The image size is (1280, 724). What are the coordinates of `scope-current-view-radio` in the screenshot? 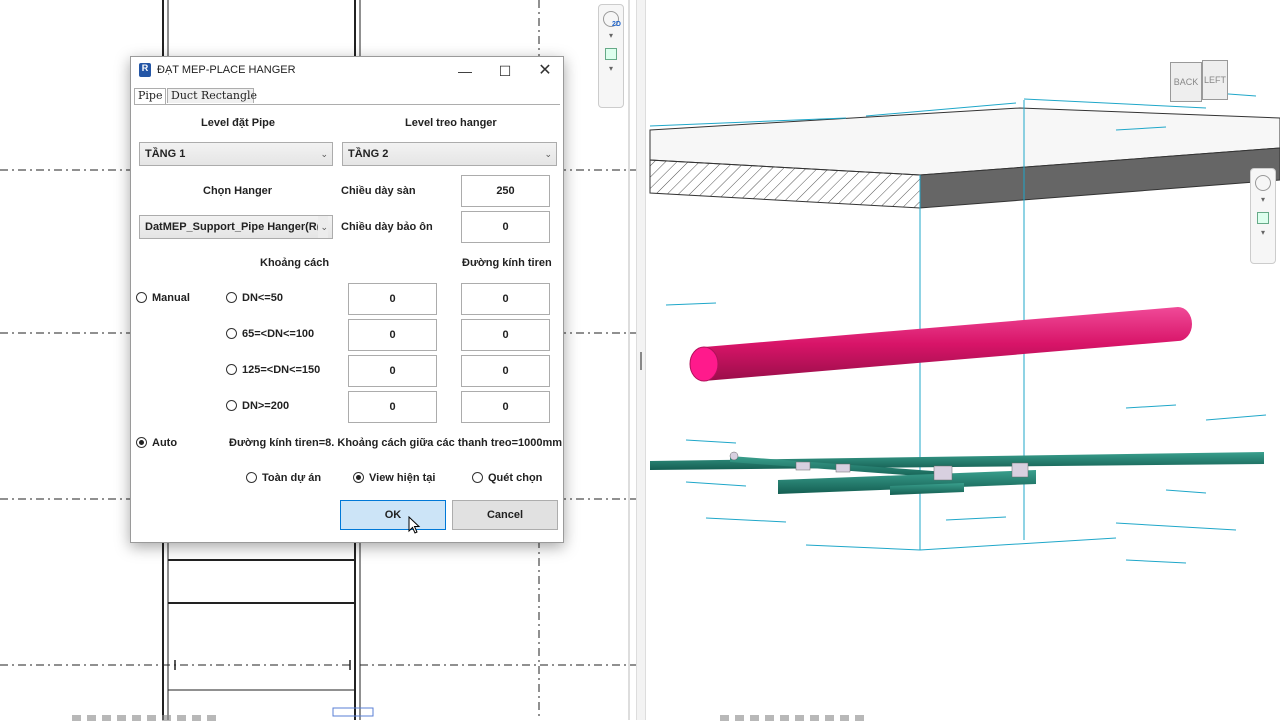 It's located at (358, 477).